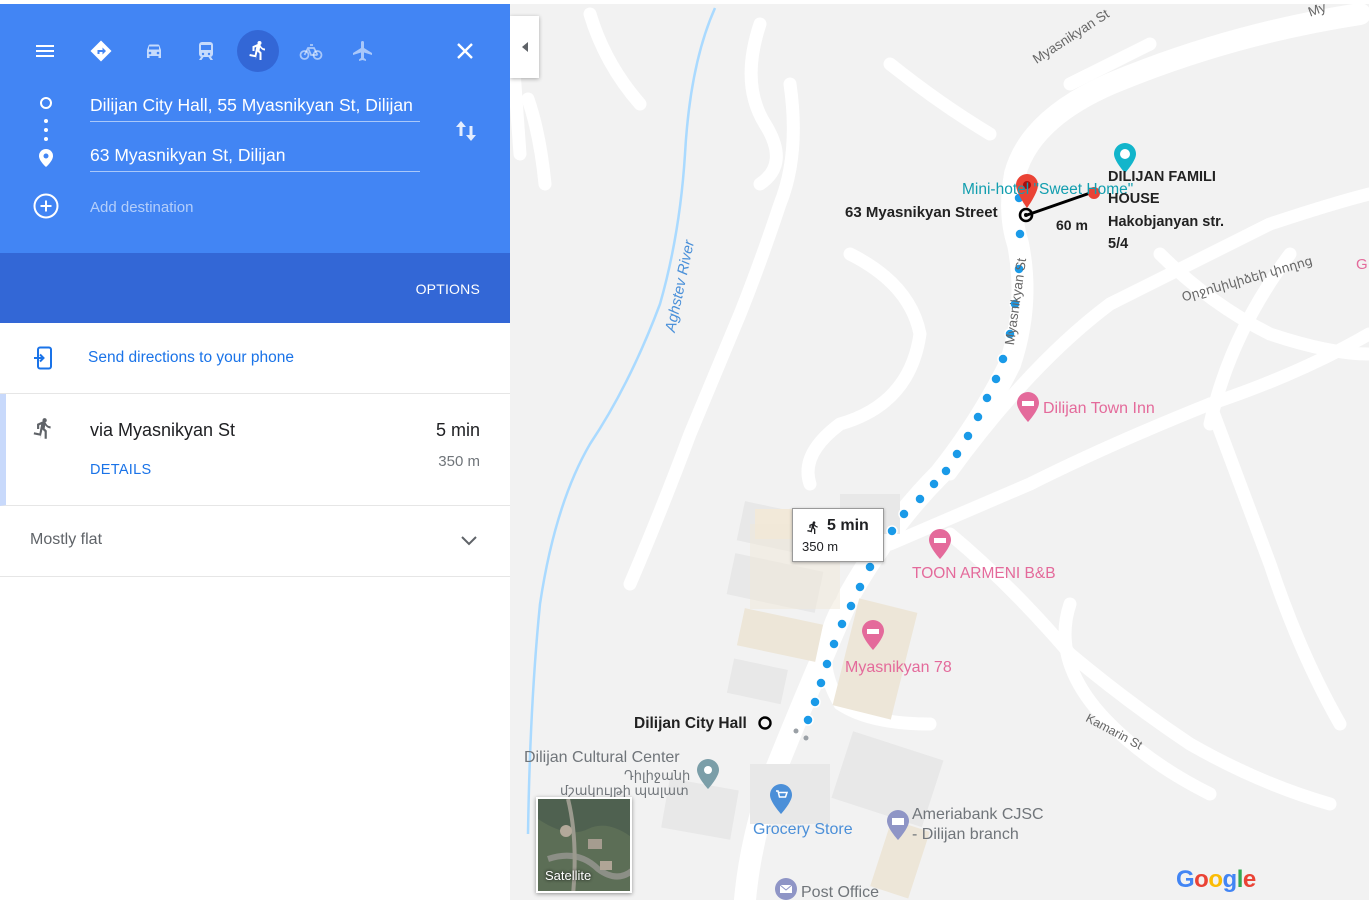  Describe the element at coordinates (46, 103) in the screenshot. I see `origin-marker-icon` at that location.